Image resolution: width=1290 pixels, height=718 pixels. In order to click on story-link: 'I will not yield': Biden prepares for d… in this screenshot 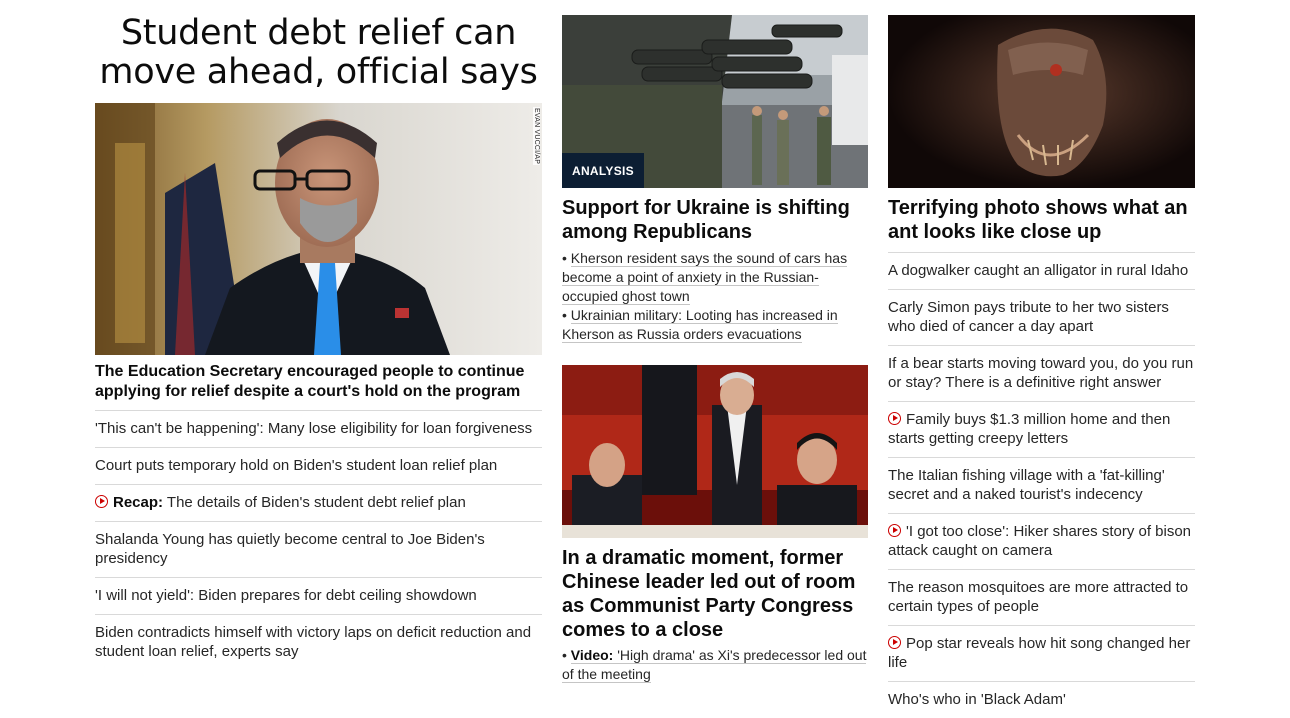, I will do `click(286, 595)`.